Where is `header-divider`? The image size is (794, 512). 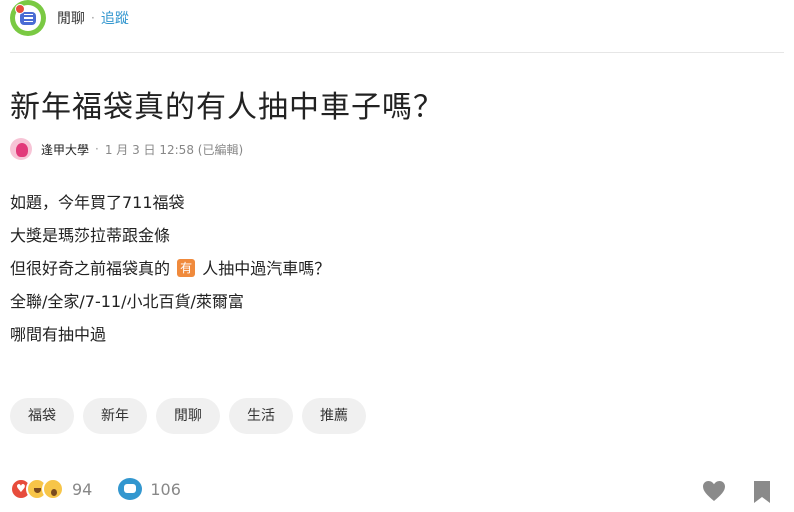
header-divider is located at coordinates (397, 52).